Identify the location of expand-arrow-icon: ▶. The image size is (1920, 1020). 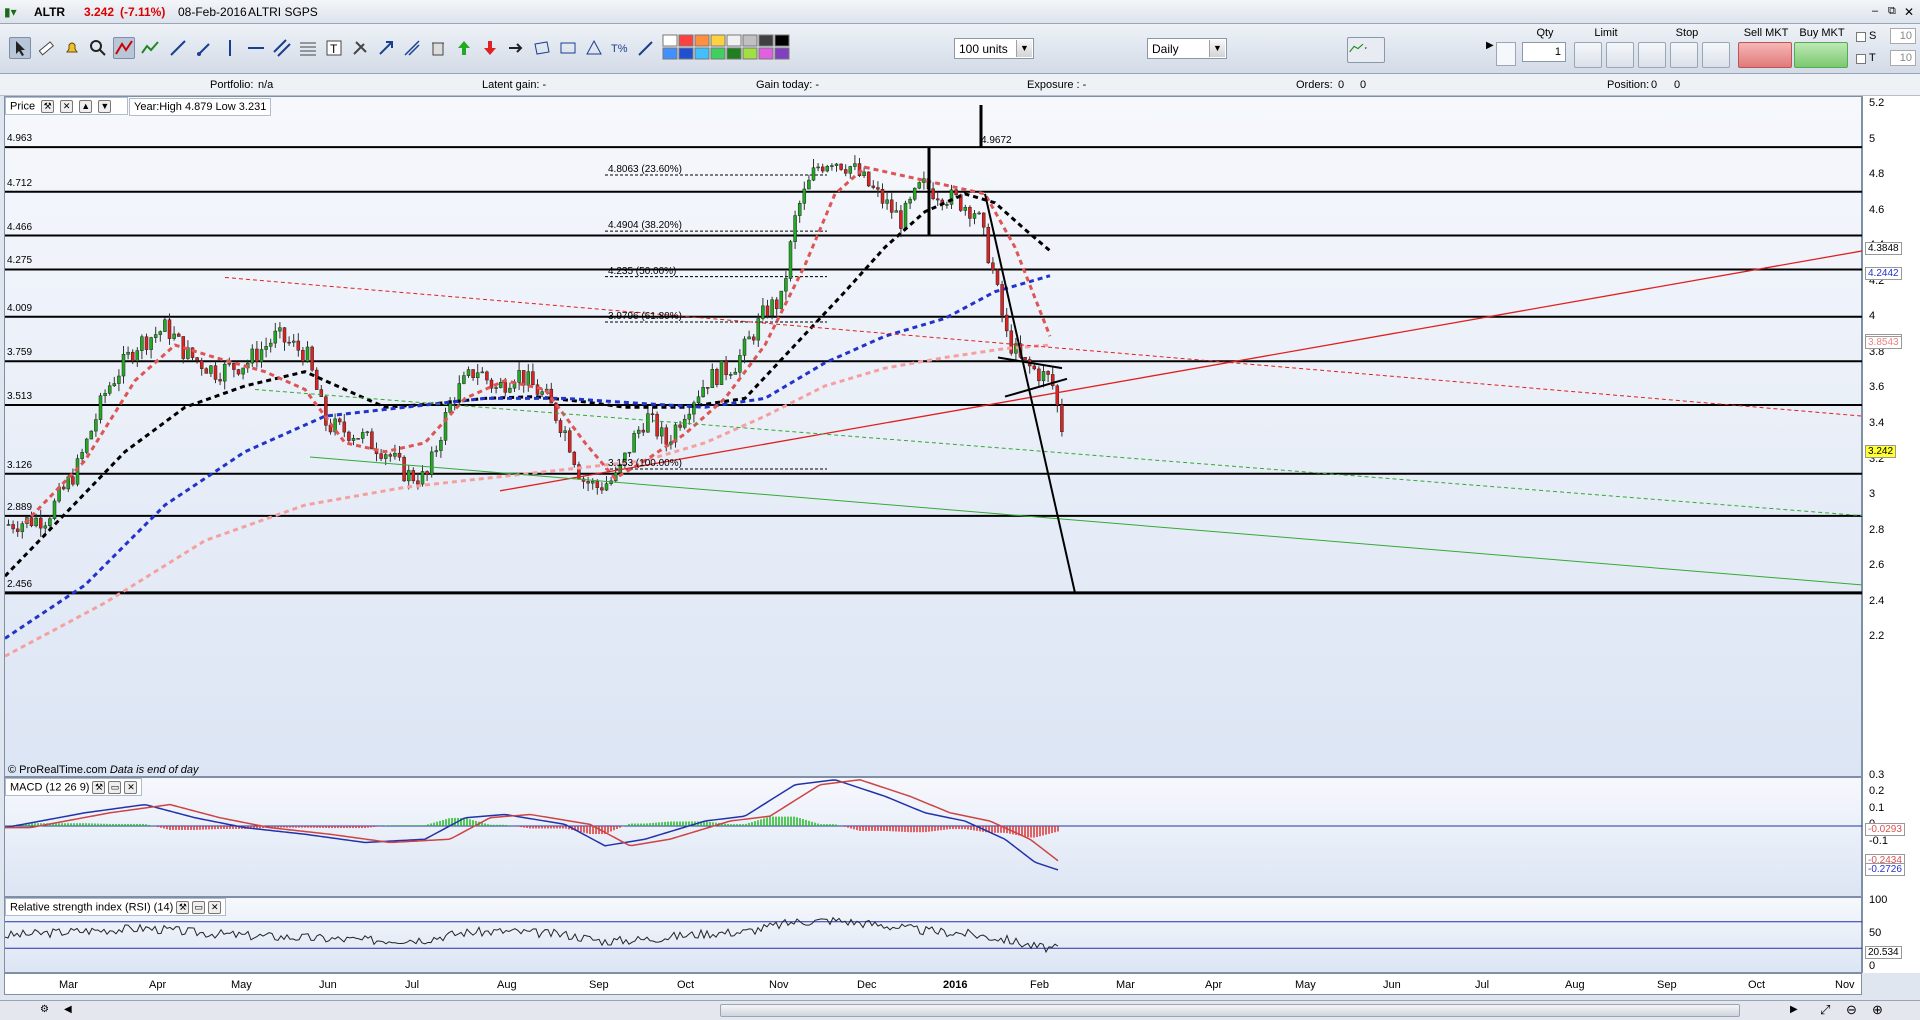
(1490, 45).